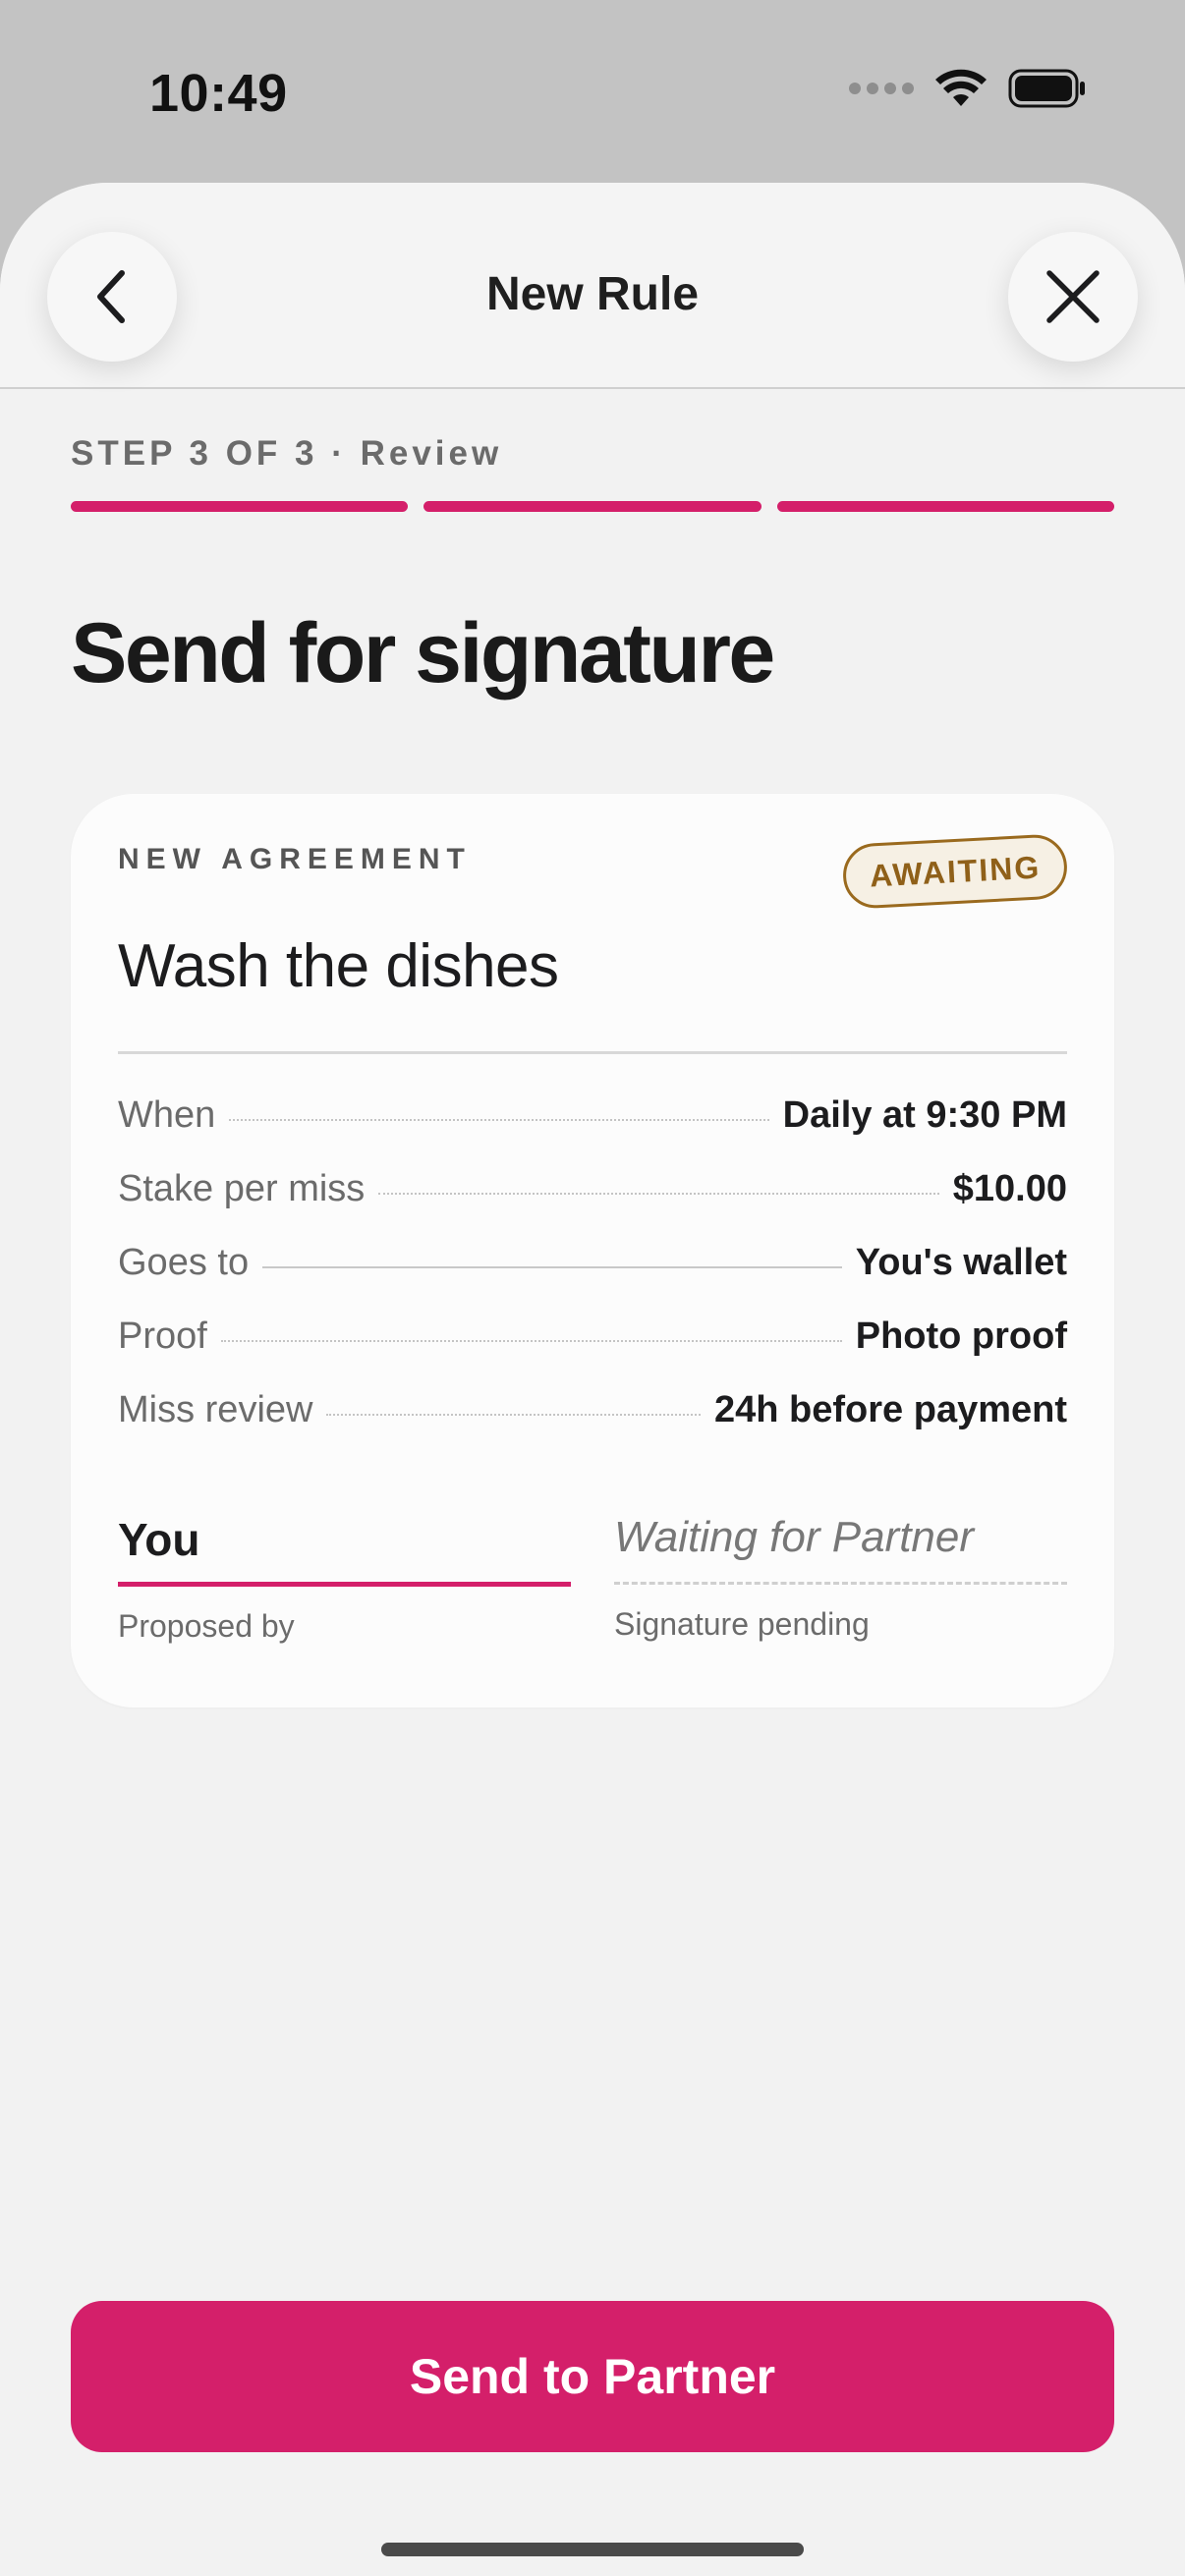 This screenshot has height=2576, width=1185. I want to click on page-heading: Send for signature, so click(423, 653).